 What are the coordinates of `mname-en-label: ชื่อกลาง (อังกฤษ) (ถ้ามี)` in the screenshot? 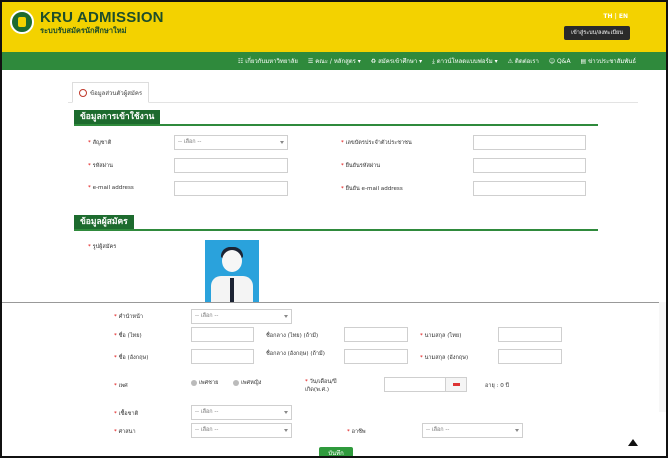 It's located at (295, 354).